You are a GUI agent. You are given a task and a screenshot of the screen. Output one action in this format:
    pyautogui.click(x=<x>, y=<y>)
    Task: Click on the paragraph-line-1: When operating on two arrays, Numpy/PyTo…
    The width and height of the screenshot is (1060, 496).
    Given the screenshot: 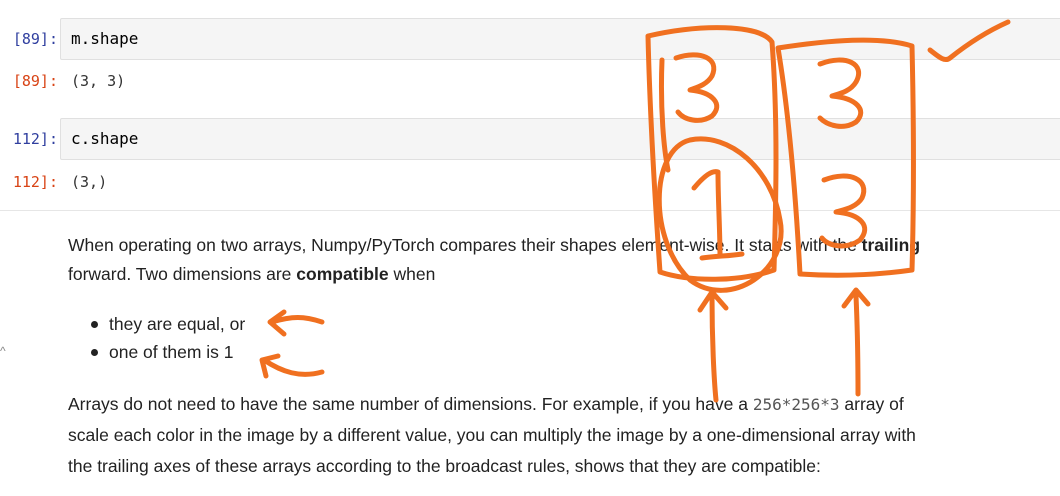 What is the action you would take?
    pyautogui.click(x=564, y=245)
    